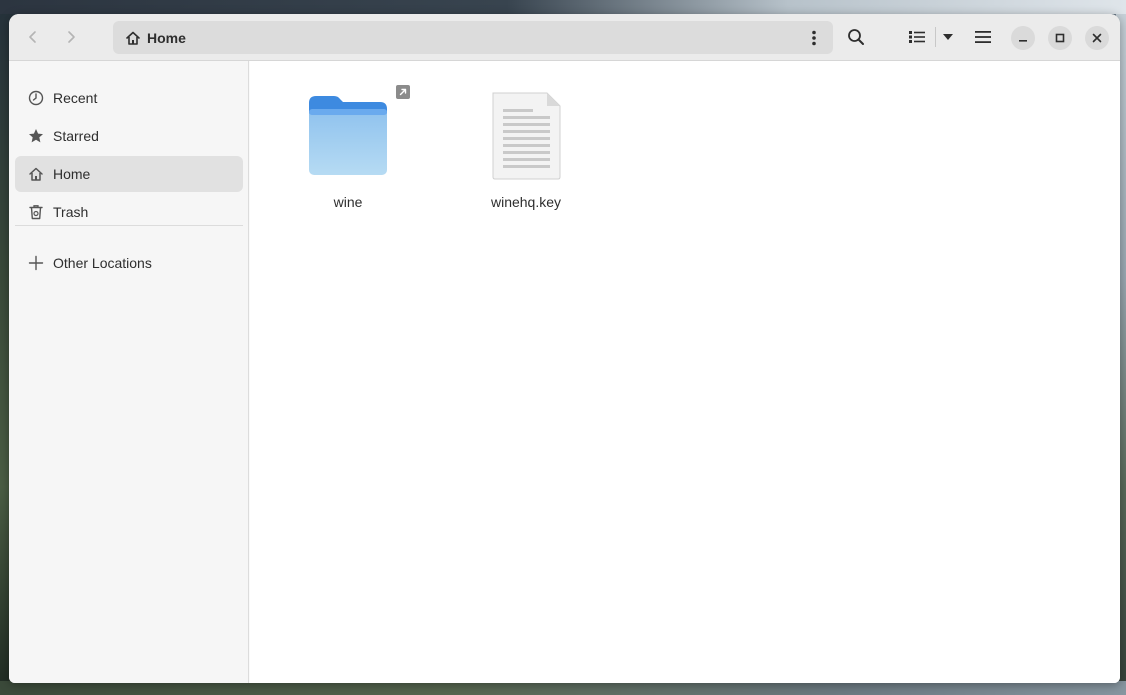  I want to click on file-name: winehq.key, so click(526, 202).